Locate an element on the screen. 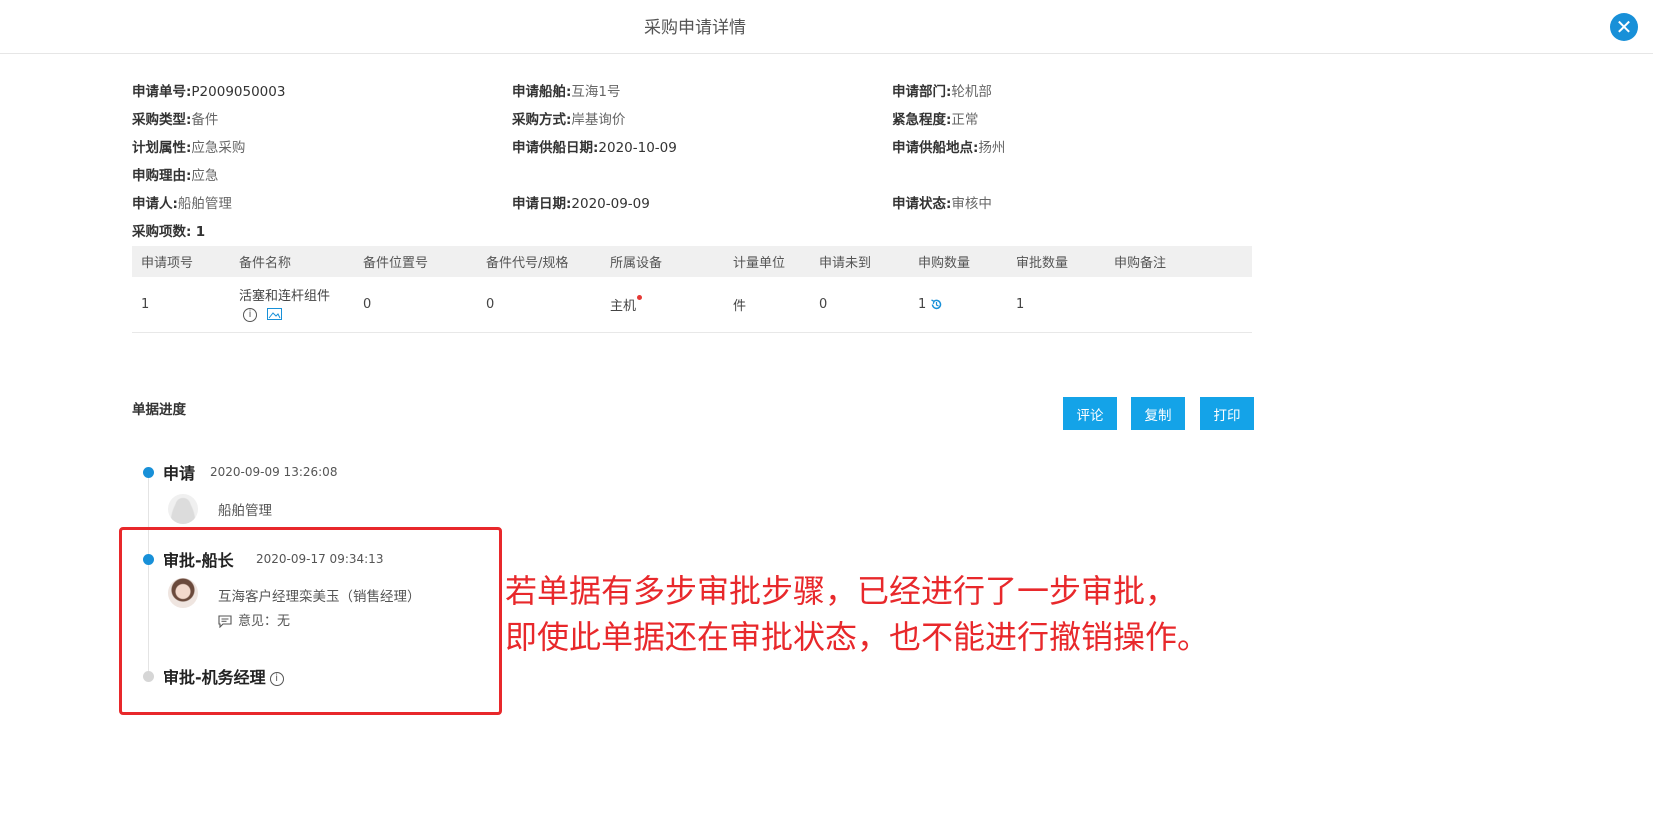 This screenshot has height=834, width=1653. copy-button: 复制 is located at coordinates (1158, 413).